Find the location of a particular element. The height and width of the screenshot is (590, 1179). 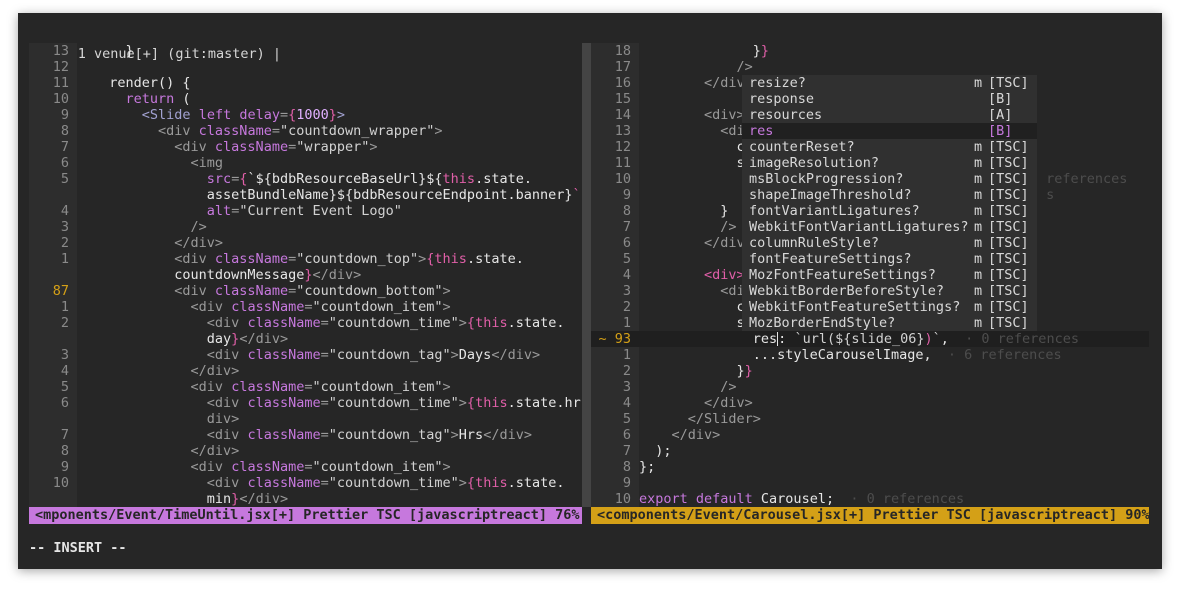

right-code-line: 9 is located at coordinates (870, 483).